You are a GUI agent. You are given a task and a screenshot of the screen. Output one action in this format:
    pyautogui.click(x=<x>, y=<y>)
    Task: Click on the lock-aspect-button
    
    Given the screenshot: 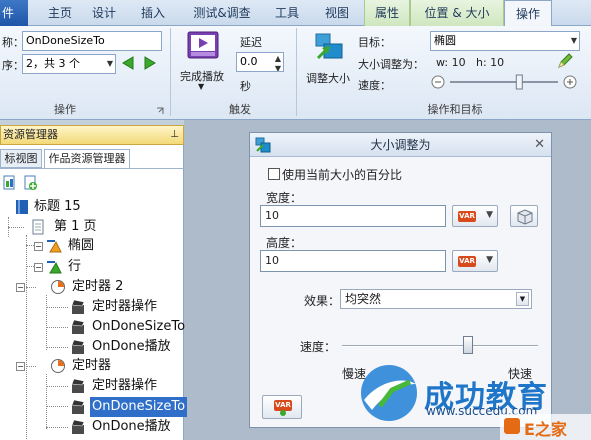 What is the action you would take?
    pyautogui.click(x=524, y=216)
    